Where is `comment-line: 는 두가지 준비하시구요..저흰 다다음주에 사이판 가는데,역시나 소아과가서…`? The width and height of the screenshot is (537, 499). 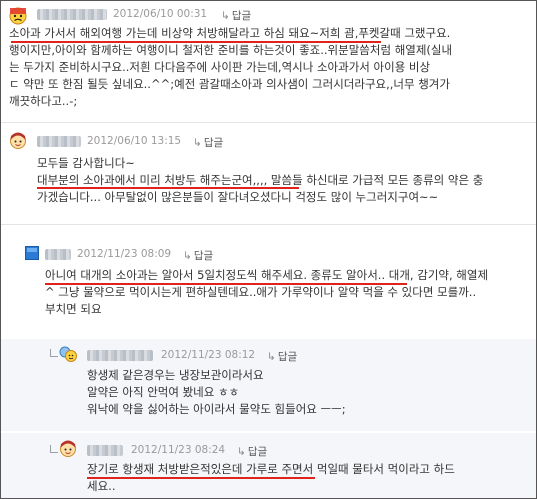 comment-line: 는 두가지 준비하시구요..저흰 다다음주에 사이판 가는데,역시나 소아과가서… is located at coordinates (220, 67).